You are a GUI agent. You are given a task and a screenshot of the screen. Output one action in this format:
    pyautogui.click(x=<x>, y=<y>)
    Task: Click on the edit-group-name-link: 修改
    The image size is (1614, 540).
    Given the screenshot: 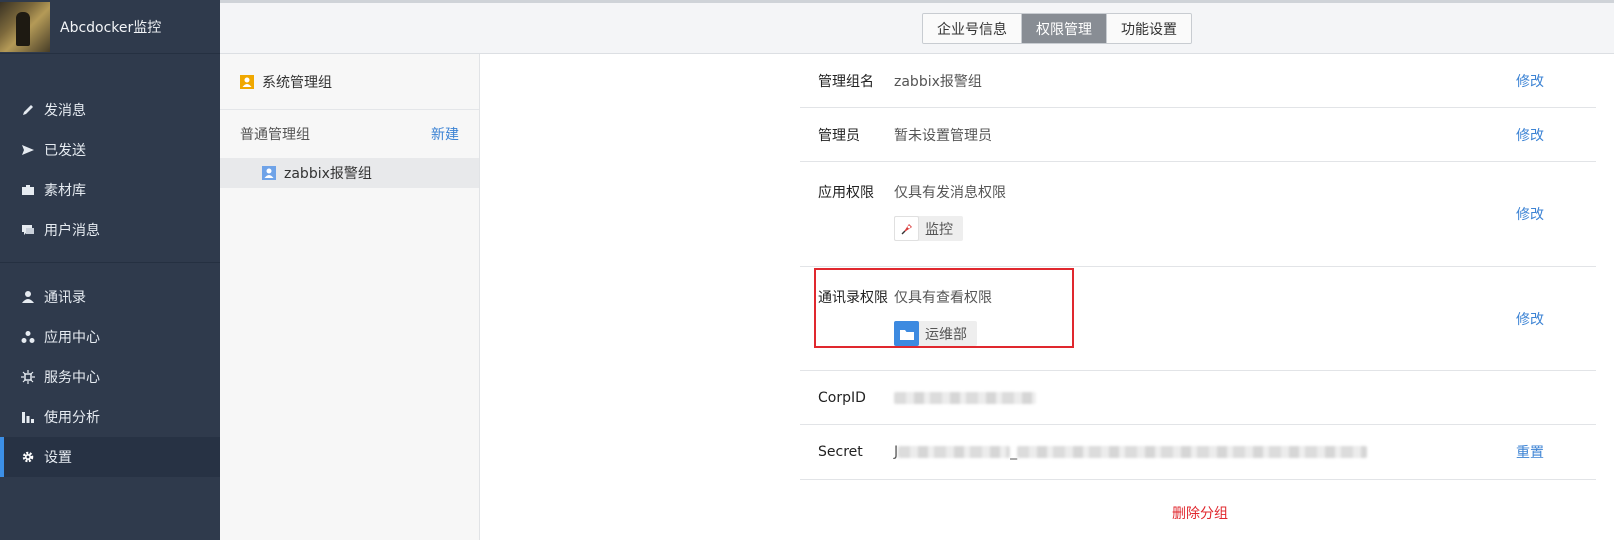 What is the action you would take?
    pyautogui.click(x=1556, y=81)
    